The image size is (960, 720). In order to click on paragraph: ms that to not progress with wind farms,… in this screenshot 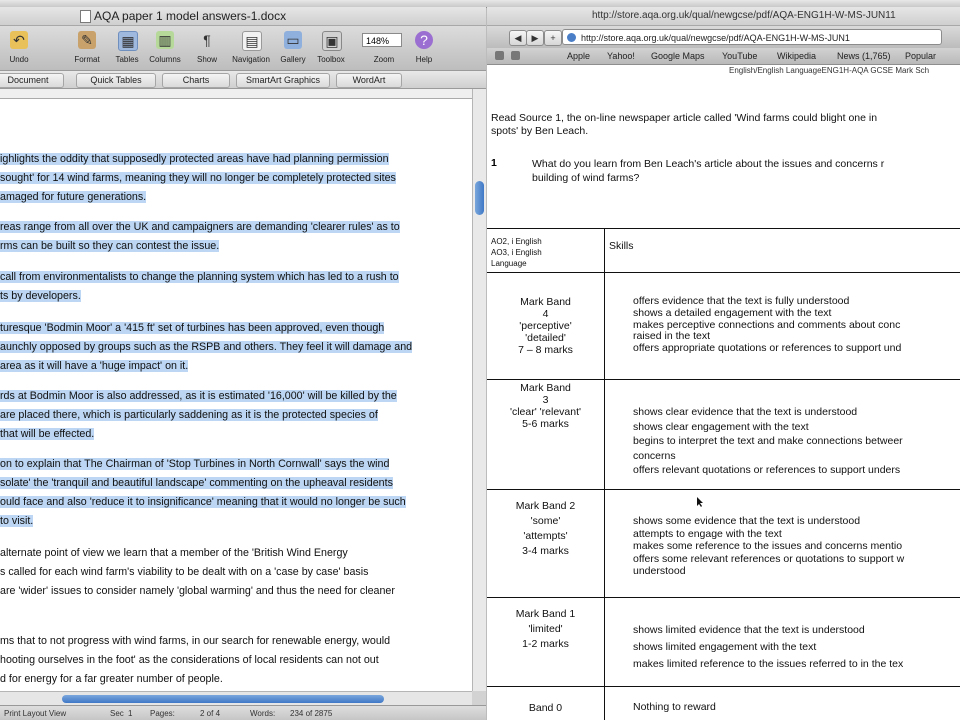, I will do `click(195, 660)`.